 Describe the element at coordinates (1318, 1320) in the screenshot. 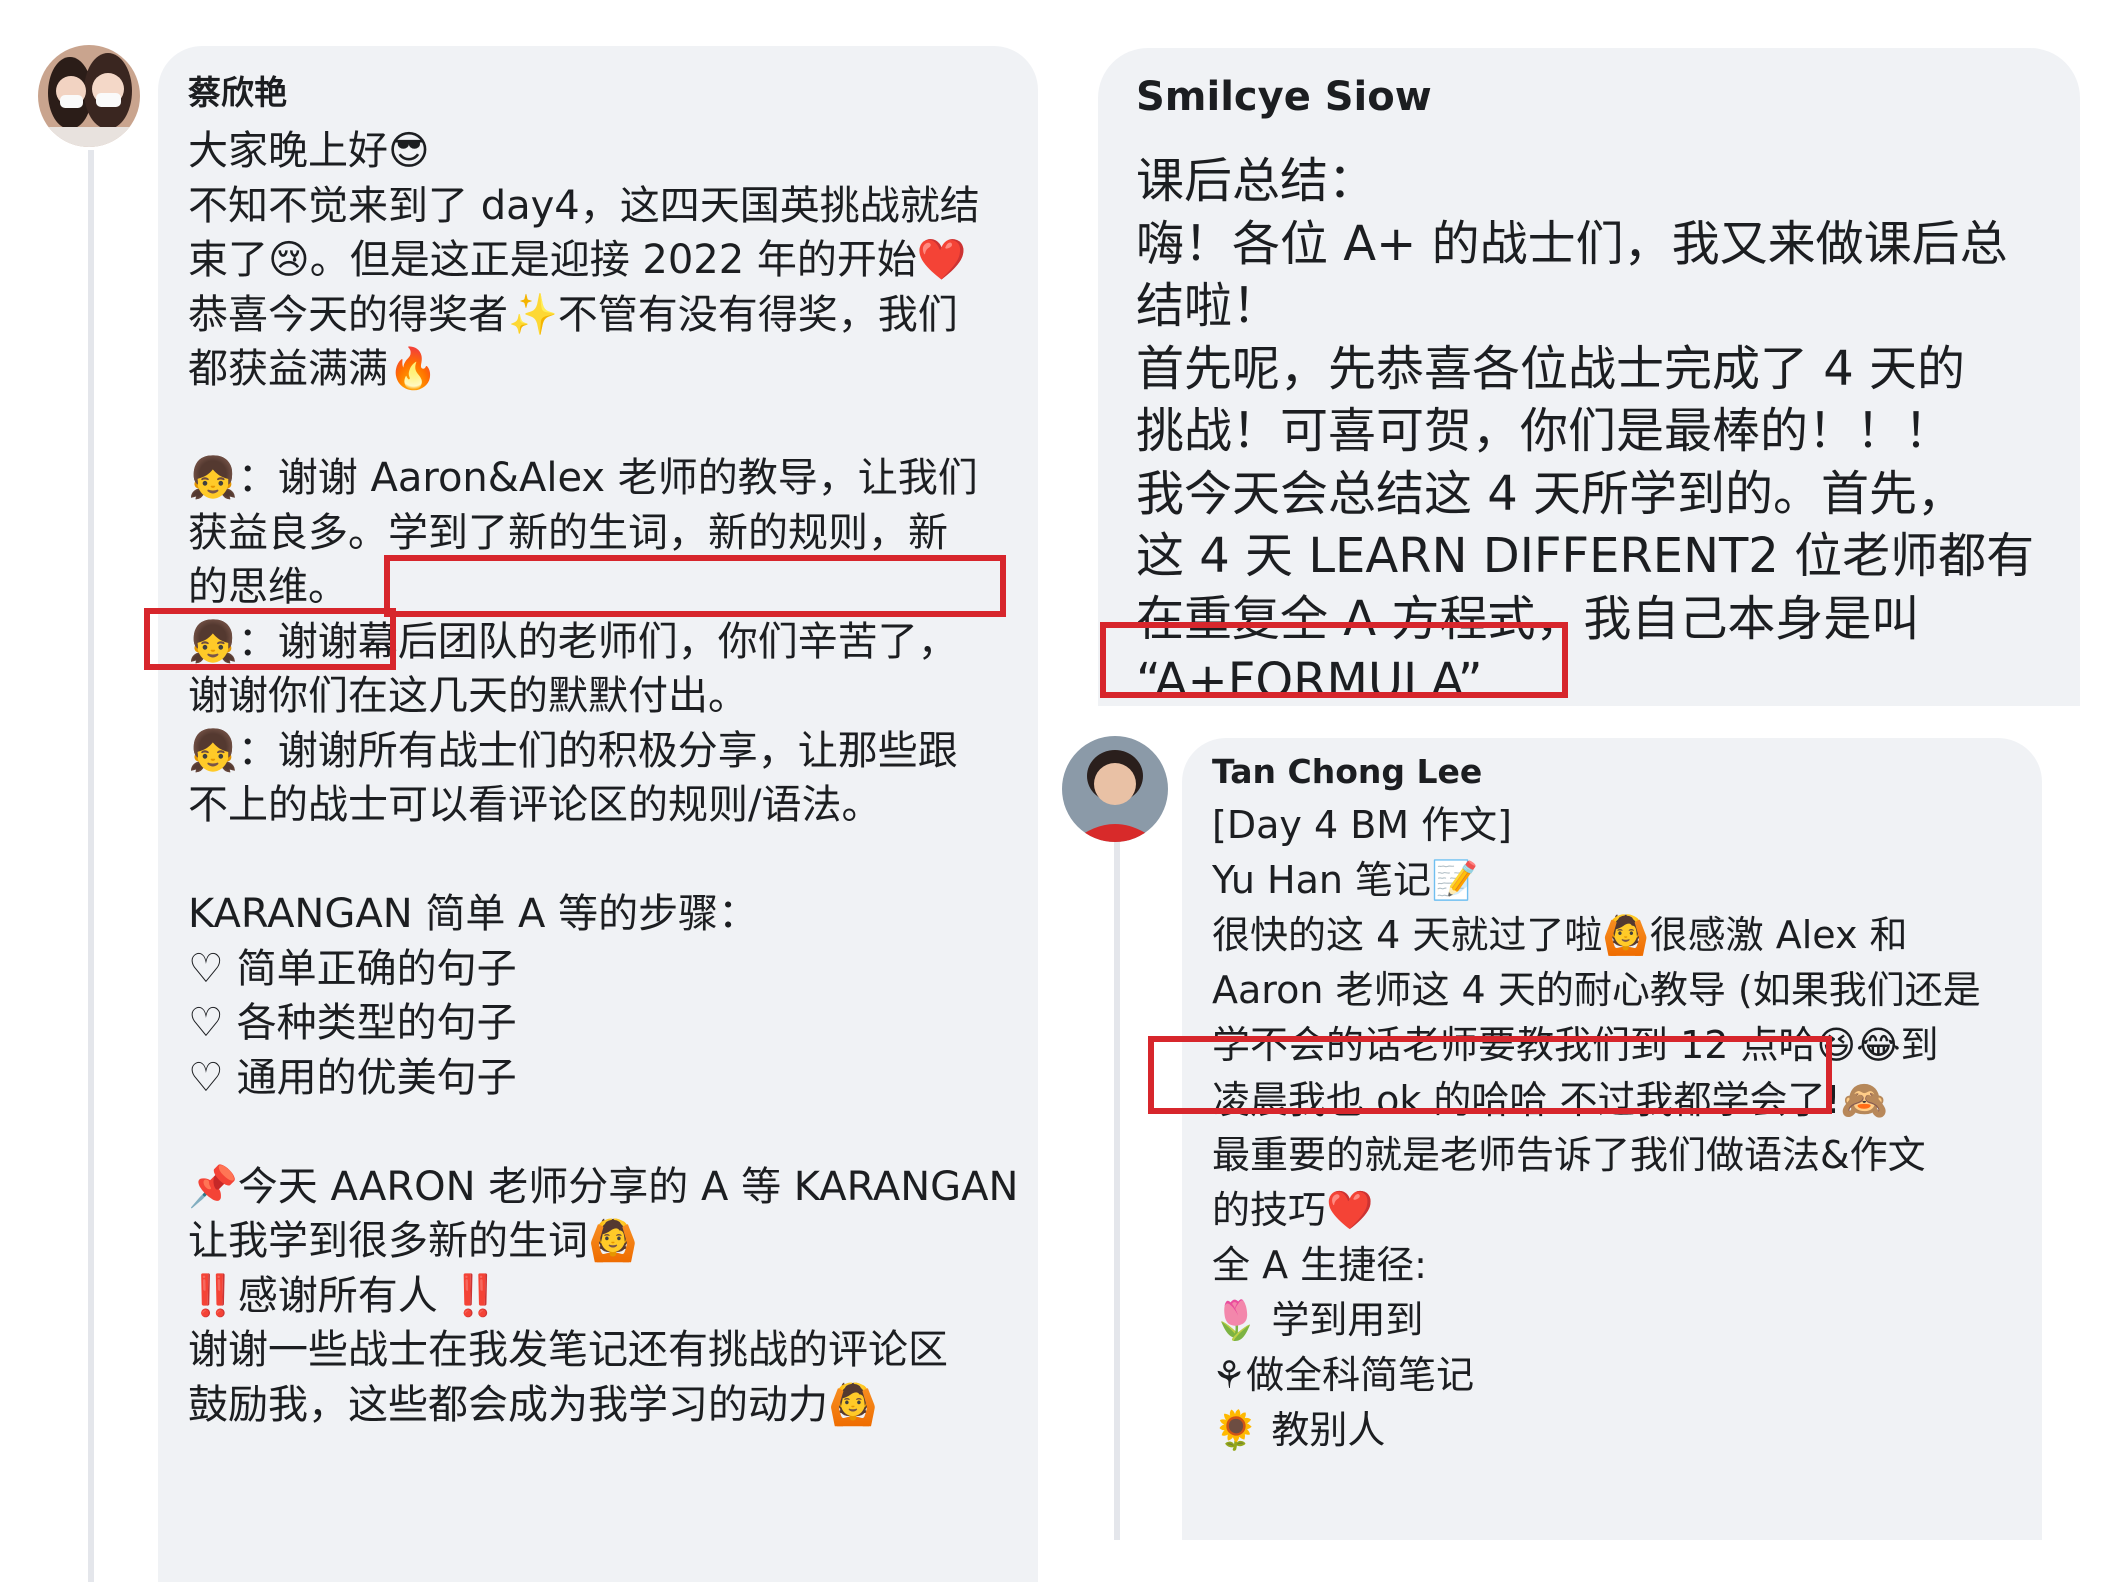

I see `comment-line: 🌷 学到用到` at that location.